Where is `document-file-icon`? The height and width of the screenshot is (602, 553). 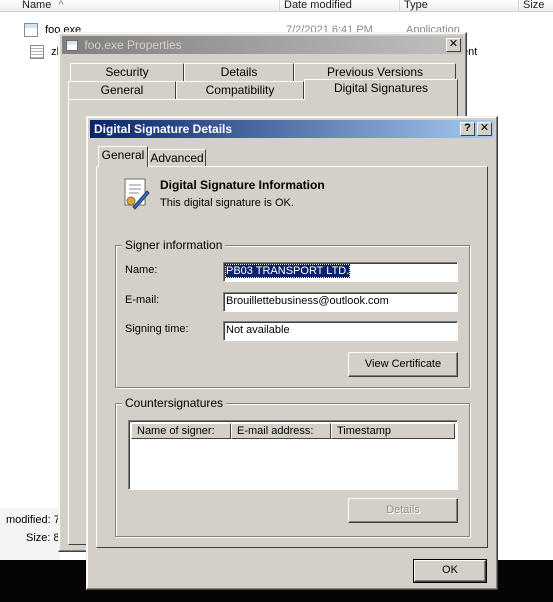 document-file-icon is located at coordinates (37, 52).